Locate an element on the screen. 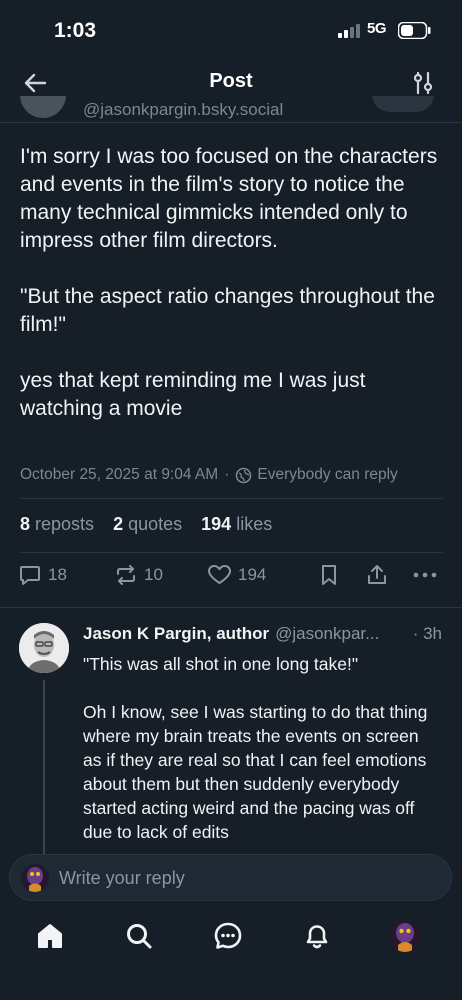 The image size is (462, 1000). user-avatar is located at coordinates (35, 878).